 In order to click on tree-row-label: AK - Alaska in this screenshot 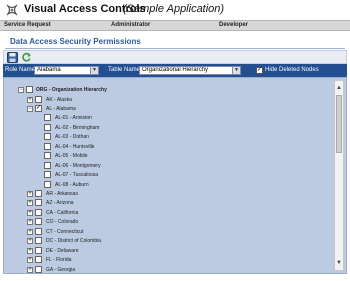, I will do `click(59, 99)`.